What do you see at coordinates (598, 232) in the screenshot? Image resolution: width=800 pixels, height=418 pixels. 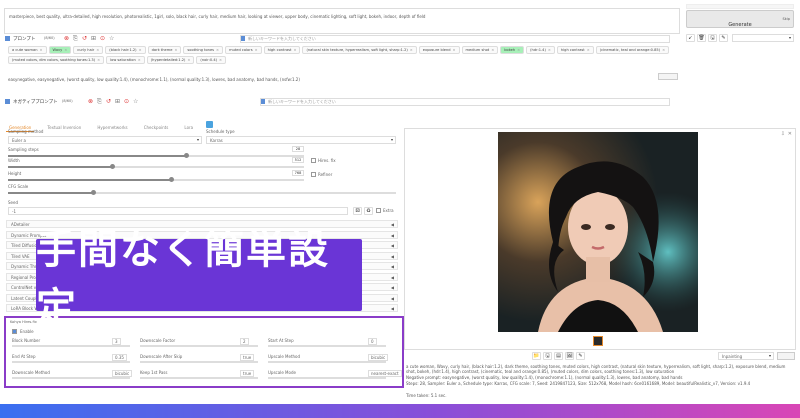 I see `generated-image` at bounding box center [598, 232].